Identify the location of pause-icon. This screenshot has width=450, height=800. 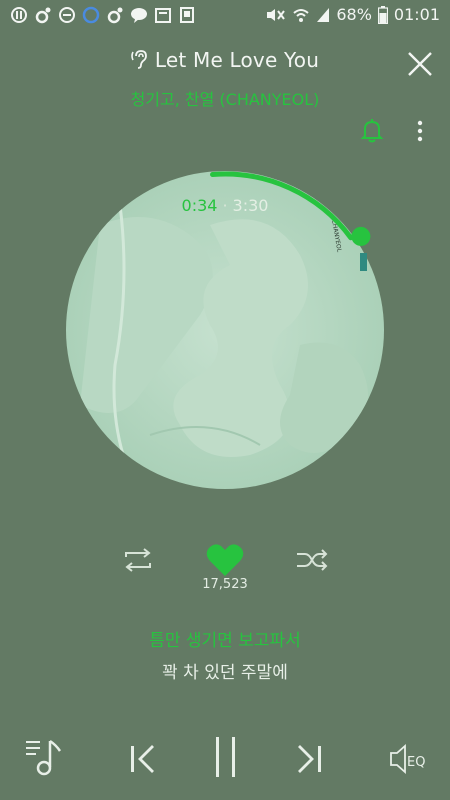
(225, 757).